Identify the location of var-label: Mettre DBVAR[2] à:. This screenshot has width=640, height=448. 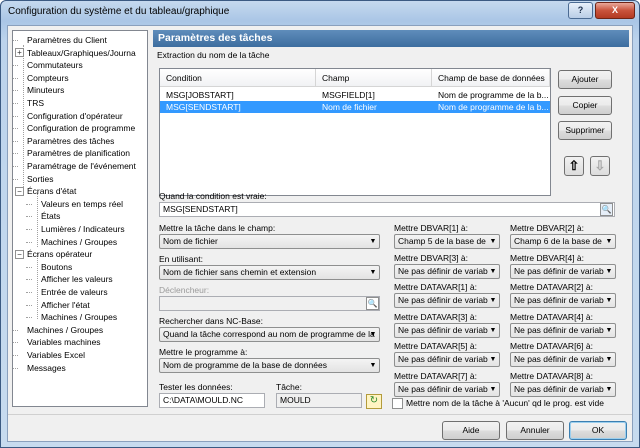
(547, 228).